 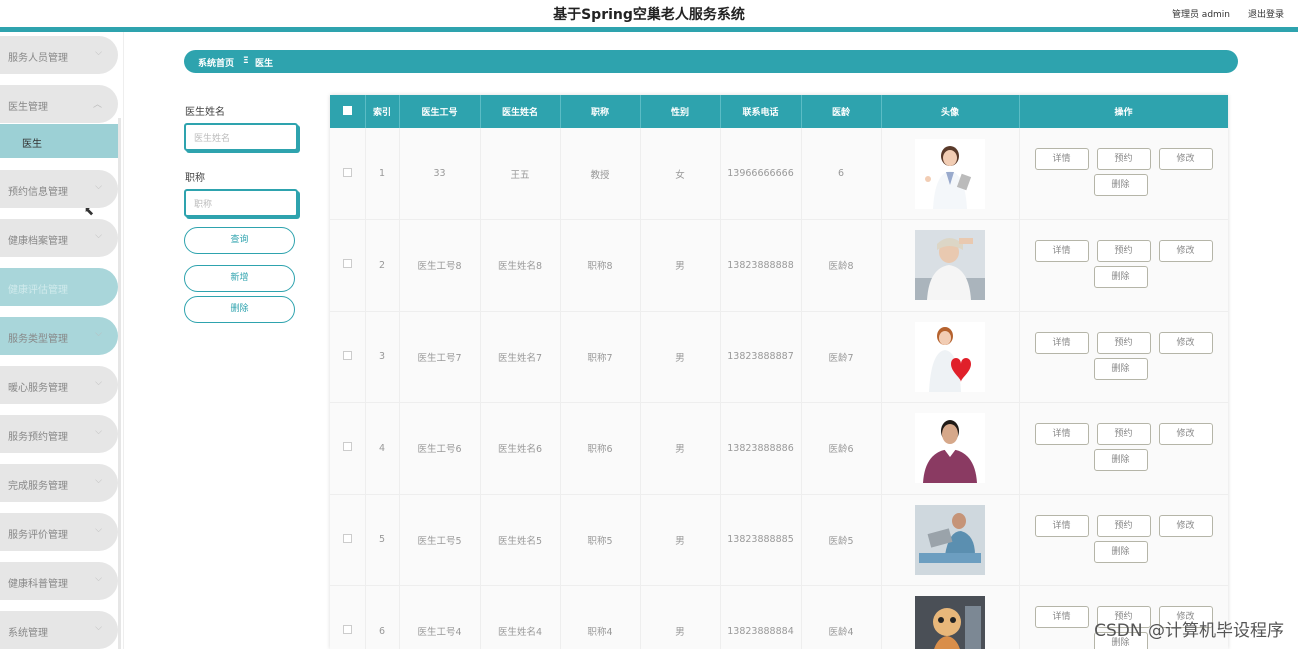 What do you see at coordinates (520, 617) in the screenshot?
I see `cell-doctor-name: 医生姓名4` at bounding box center [520, 617].